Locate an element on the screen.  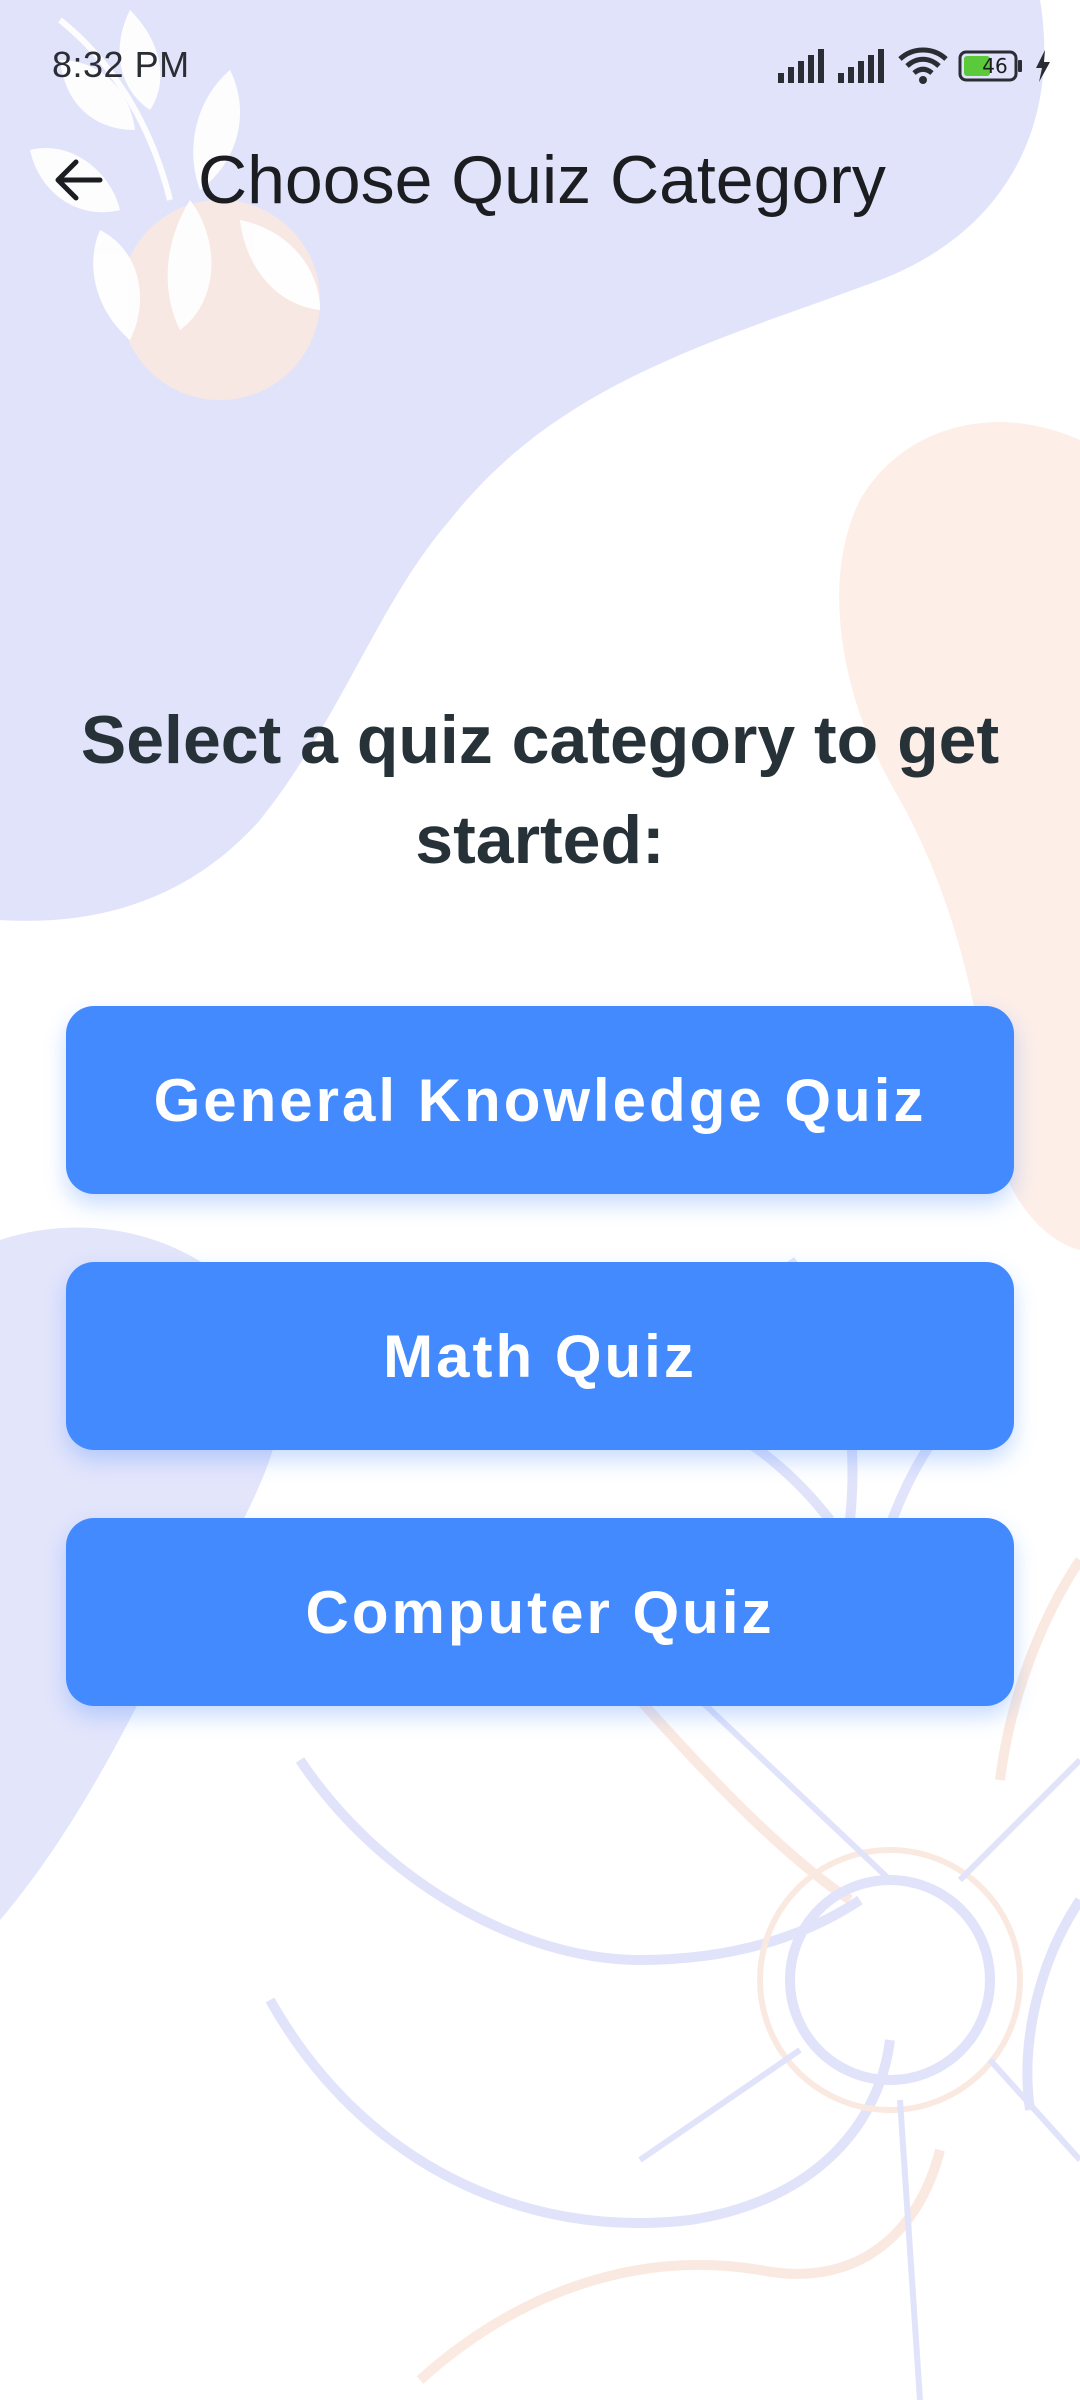
app-bar: Choose Quiz Category is located at coordinates (540, 180).